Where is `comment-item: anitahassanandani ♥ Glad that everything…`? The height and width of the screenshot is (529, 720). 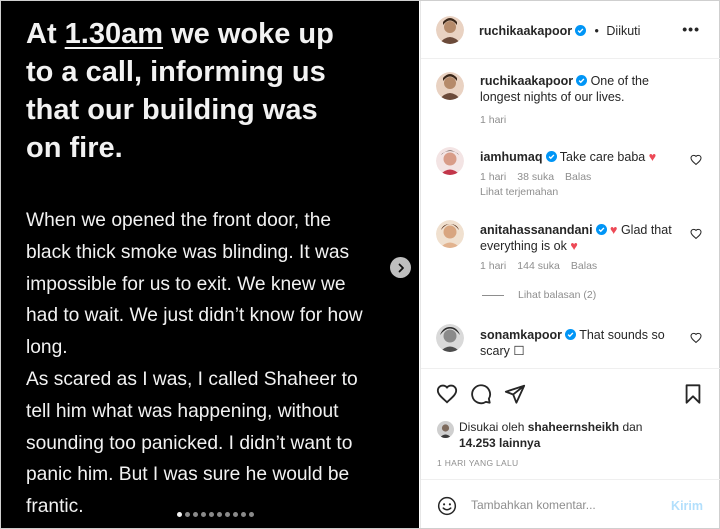 comment-item: anitahassanandani ♥ Glad that everything… is located at coordinates (585, 238).